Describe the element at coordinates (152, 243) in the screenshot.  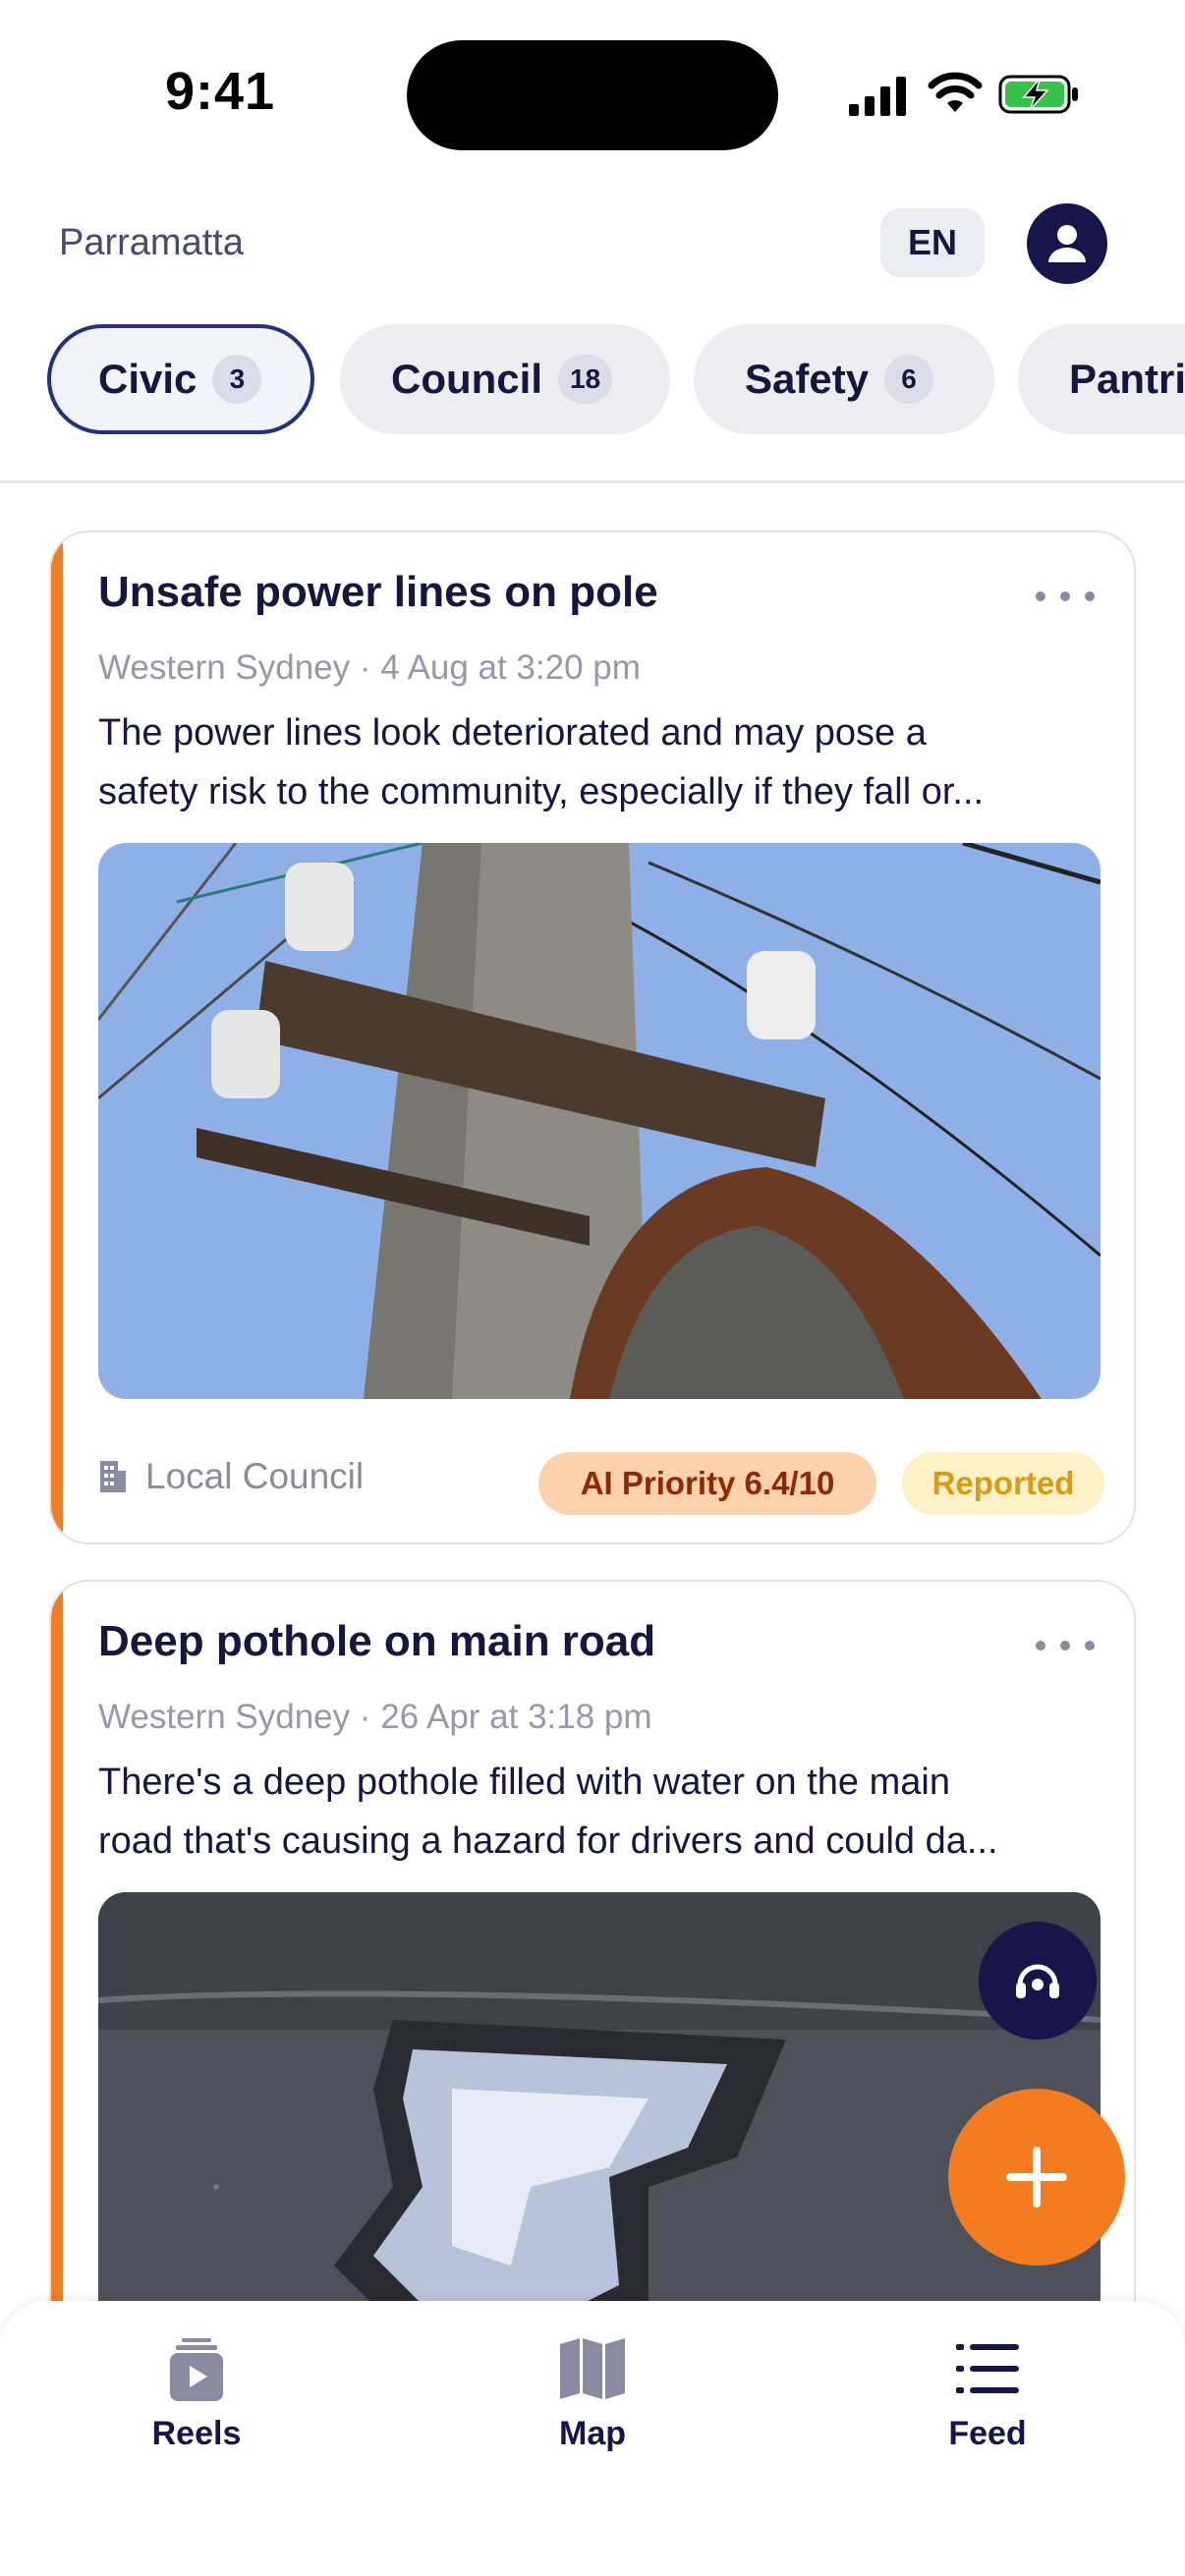
I see `location-label: Parramatta` at that location.